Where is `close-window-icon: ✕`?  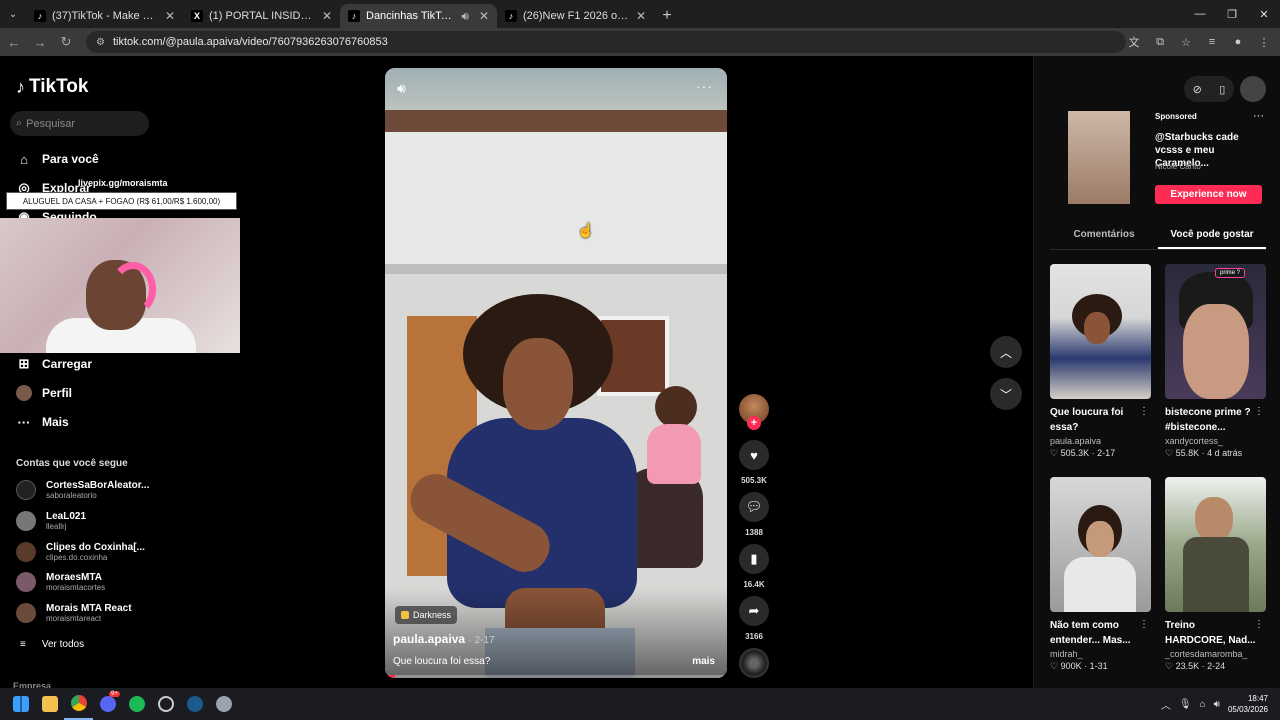 close-window-icon: ✕ is located at coordinates (1264, 14).